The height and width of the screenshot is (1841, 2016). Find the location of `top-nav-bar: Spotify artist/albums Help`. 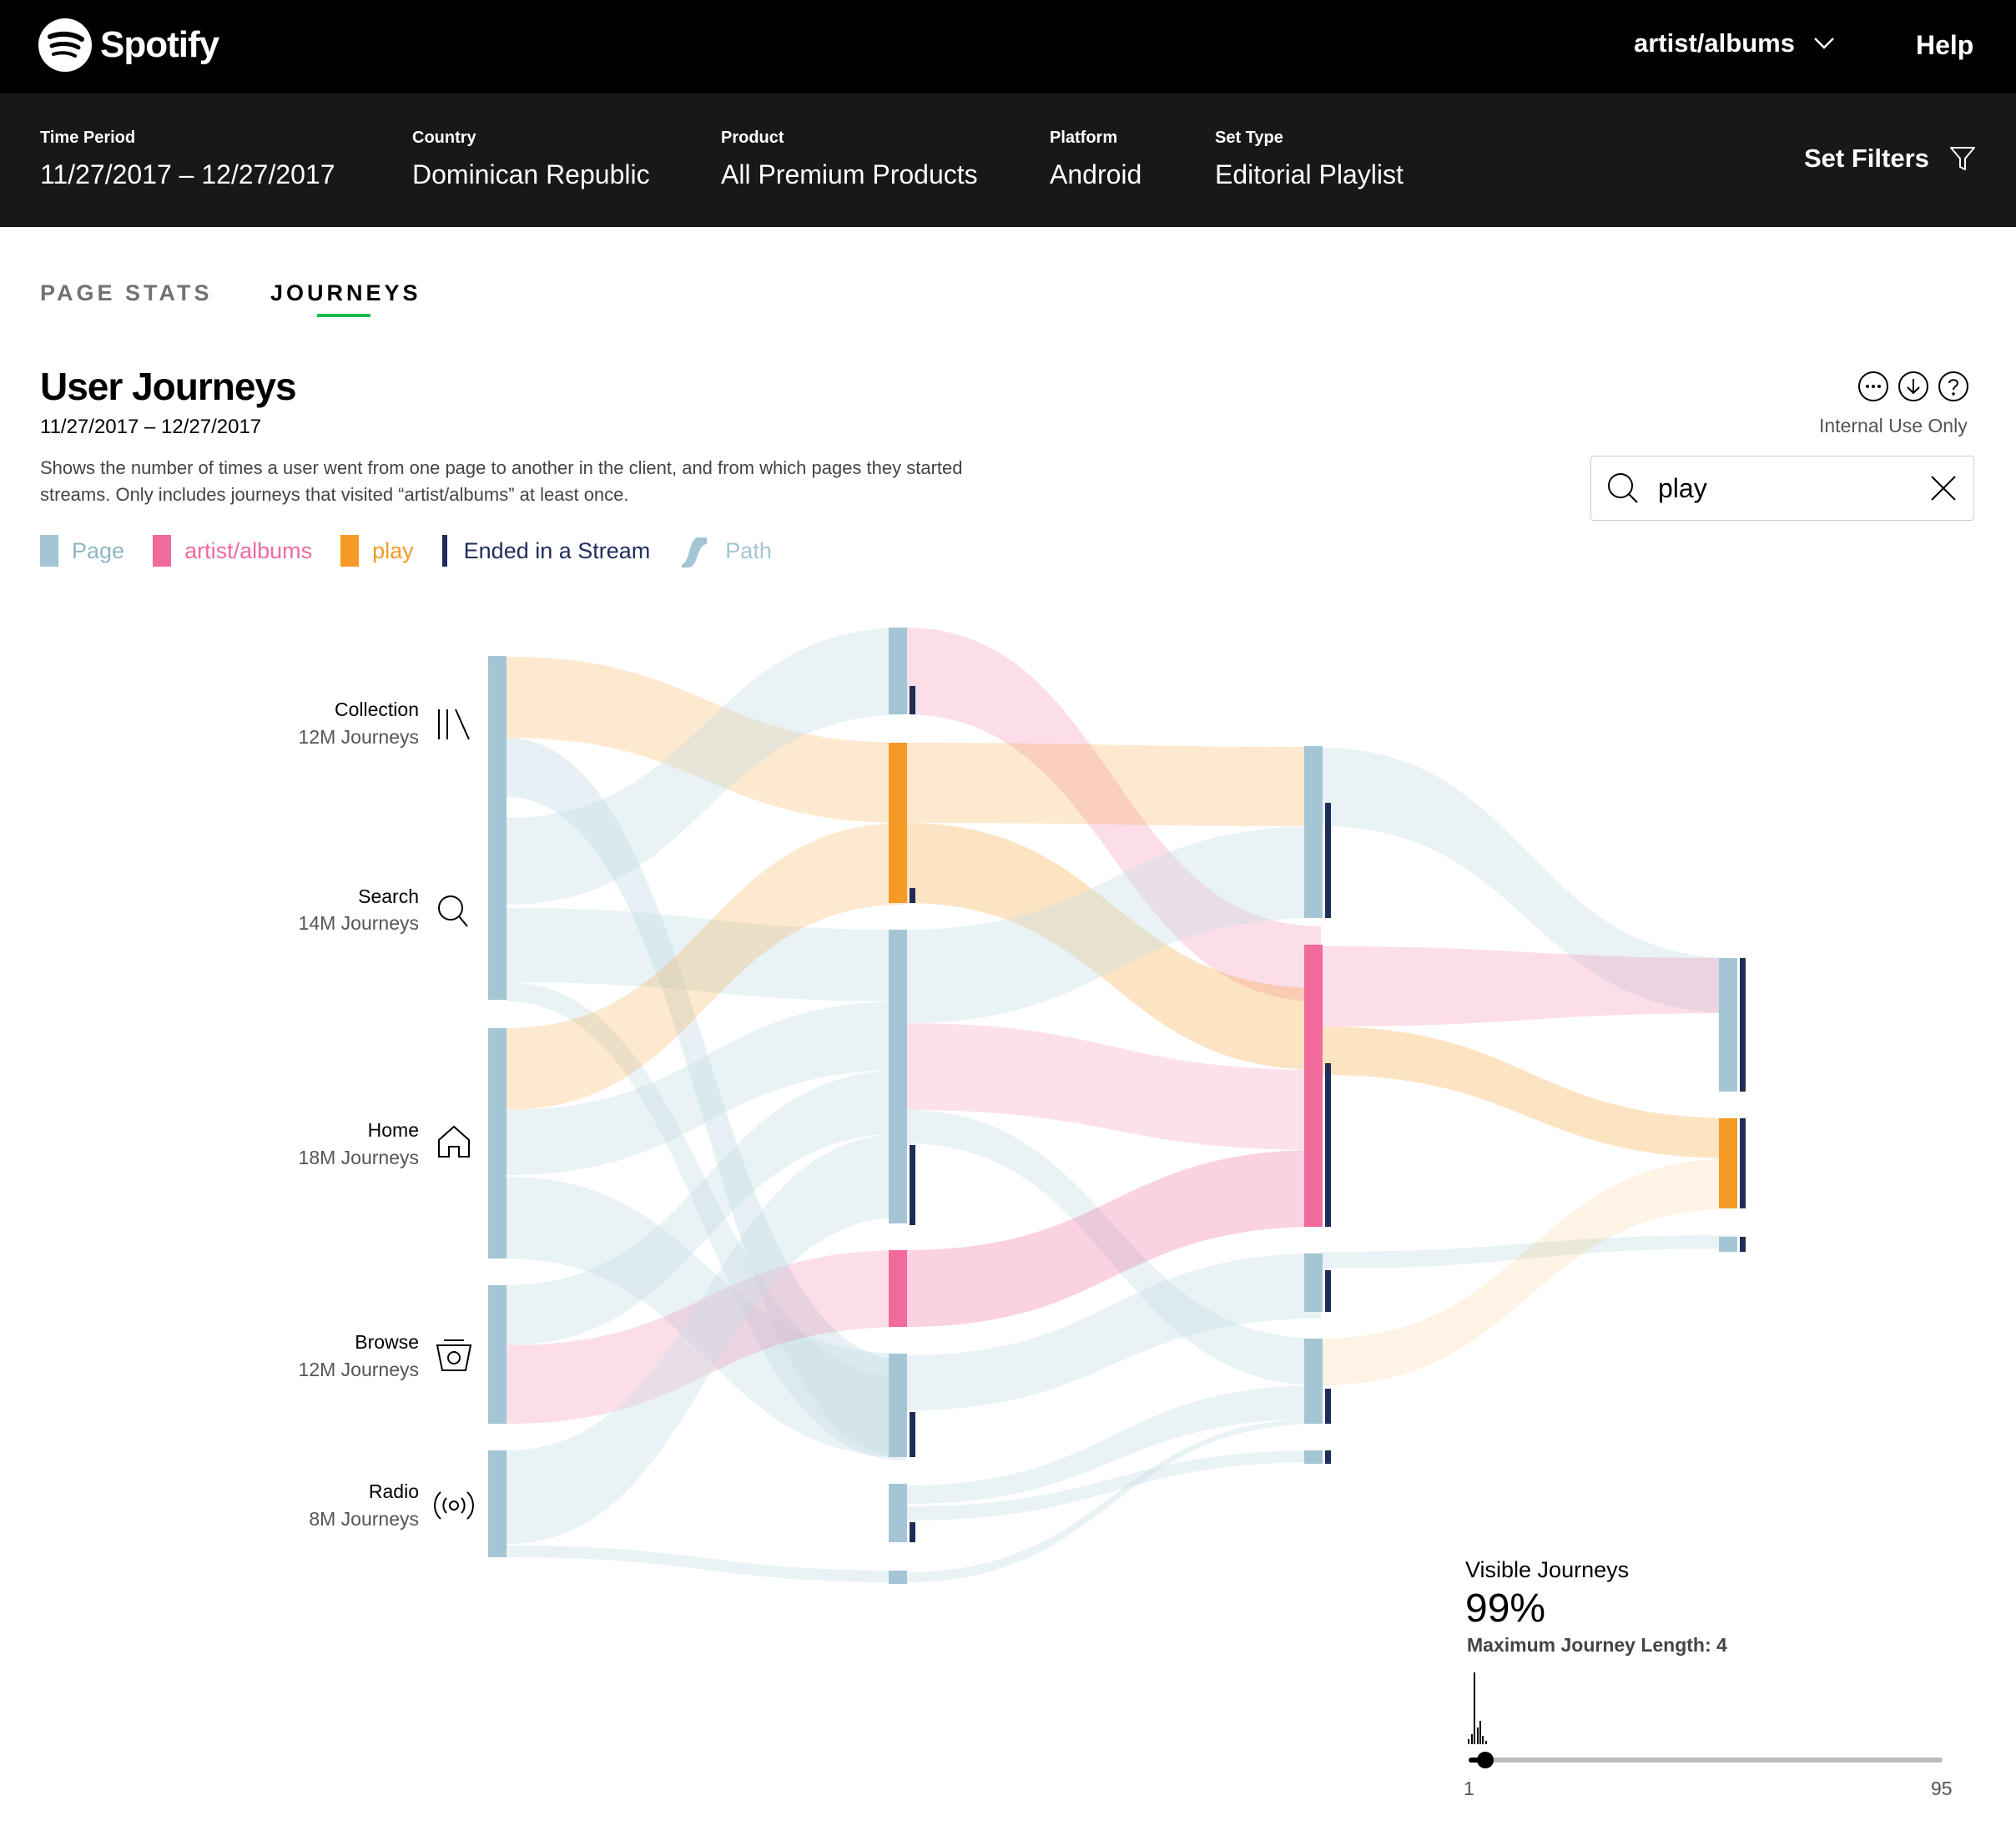

top-nav-bar: Spotify artist/albums Help is located at coordinates (1008, 46).